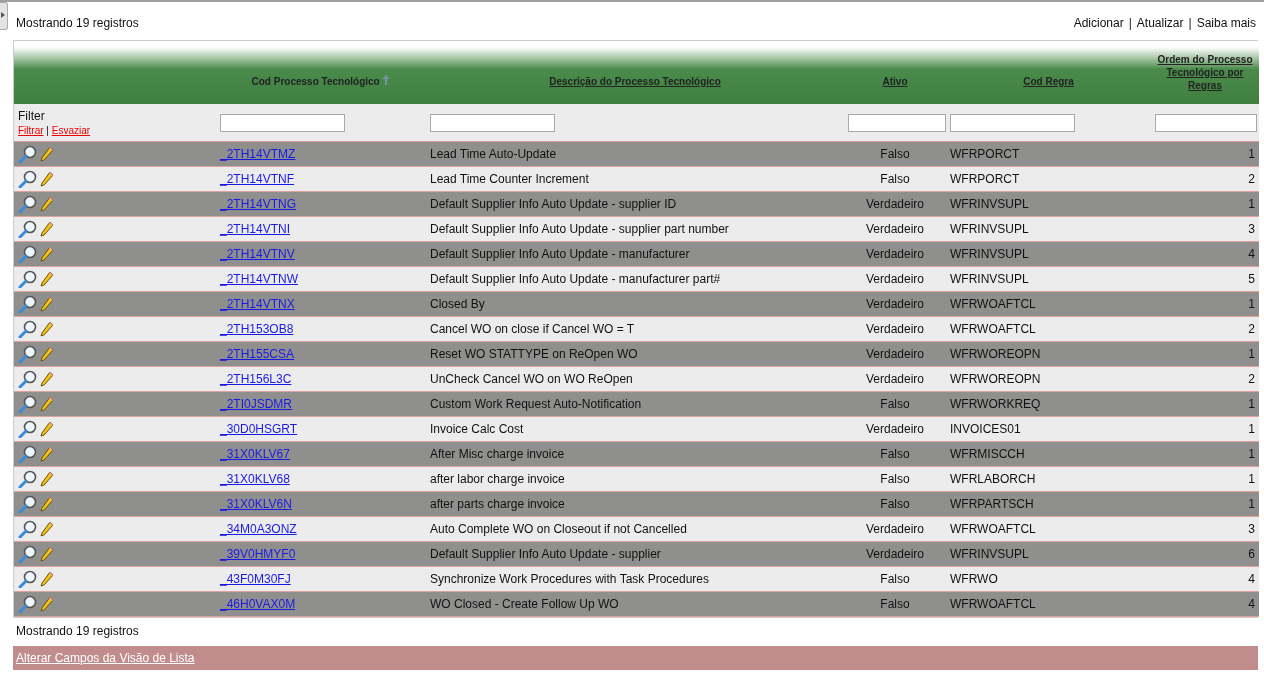  I want to click on code-link: _2TH14VTNV, so click(257, 254).